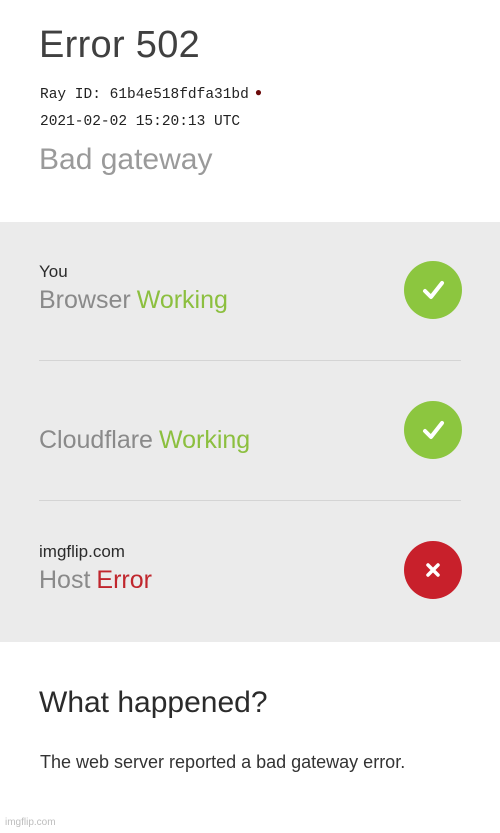  I want to click on section-heading: What happened?, so click(153, 702).